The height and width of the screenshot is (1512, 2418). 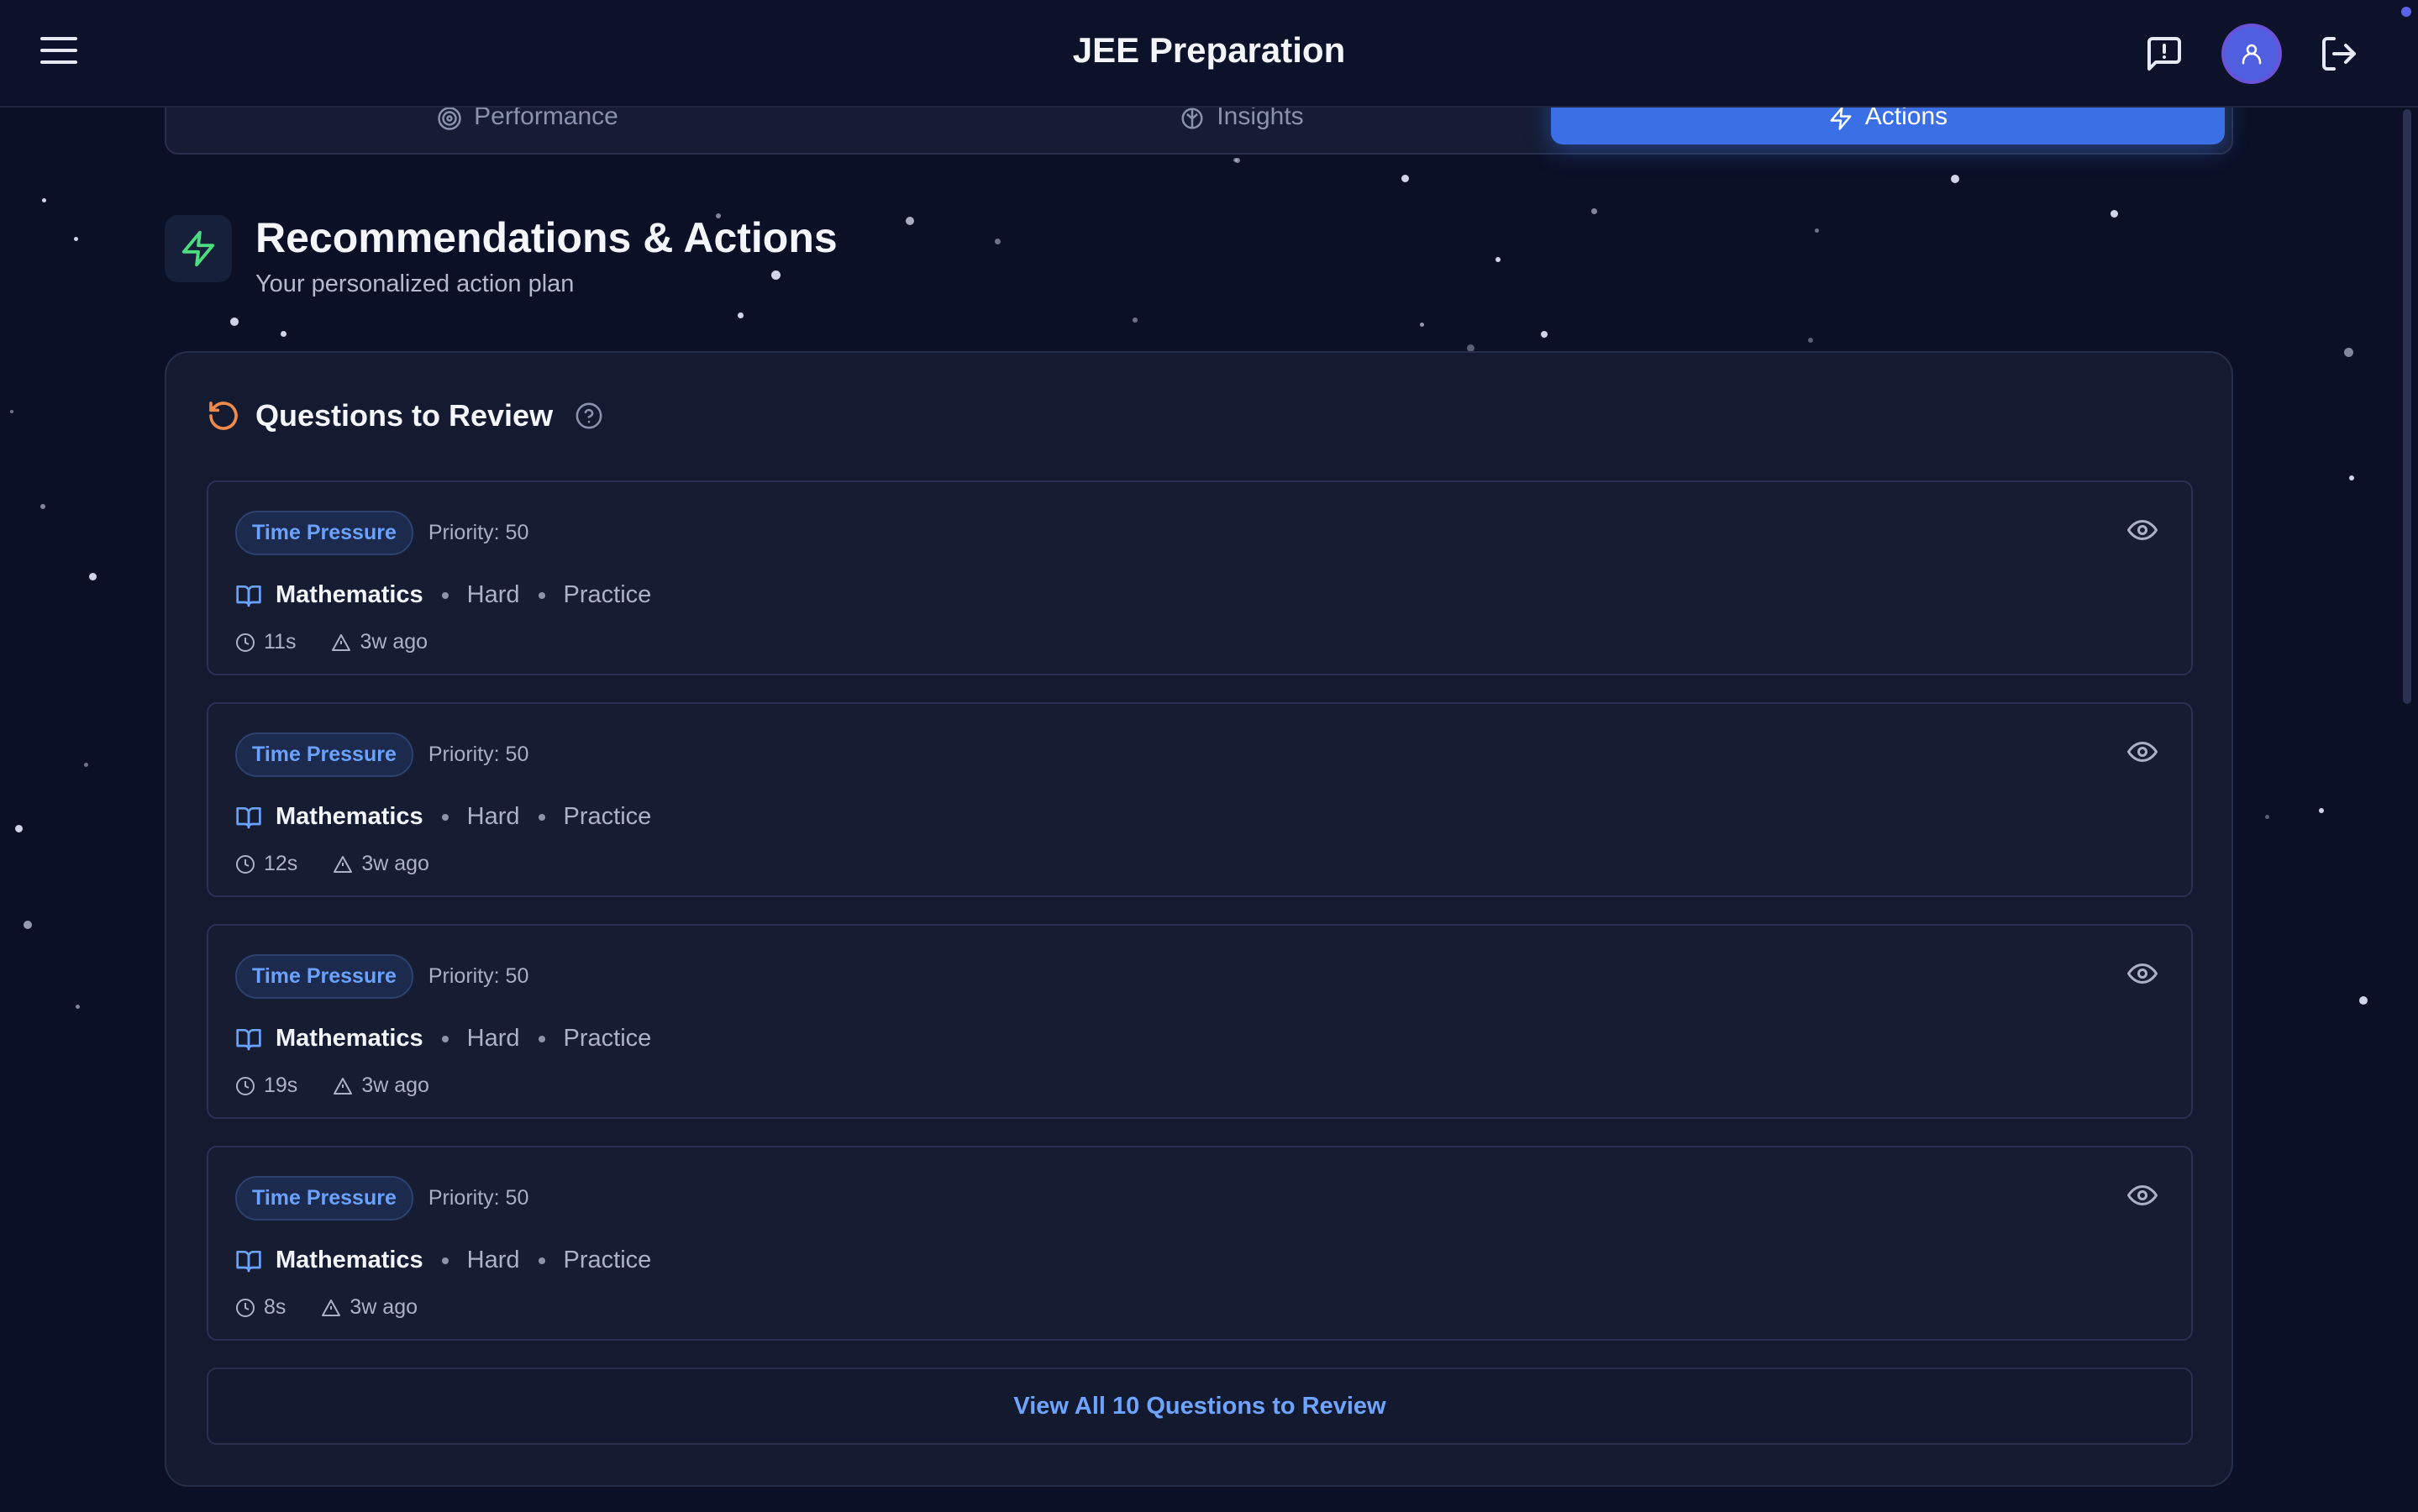 I want to click on avatar, so click(x=2252, y=54).